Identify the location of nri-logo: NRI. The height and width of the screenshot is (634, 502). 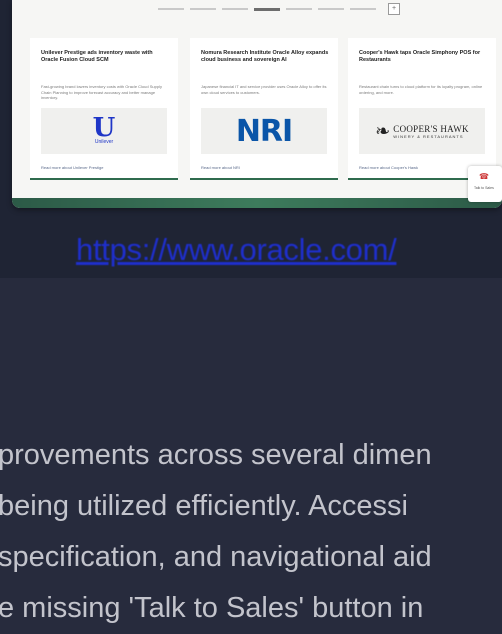
(264, 131).